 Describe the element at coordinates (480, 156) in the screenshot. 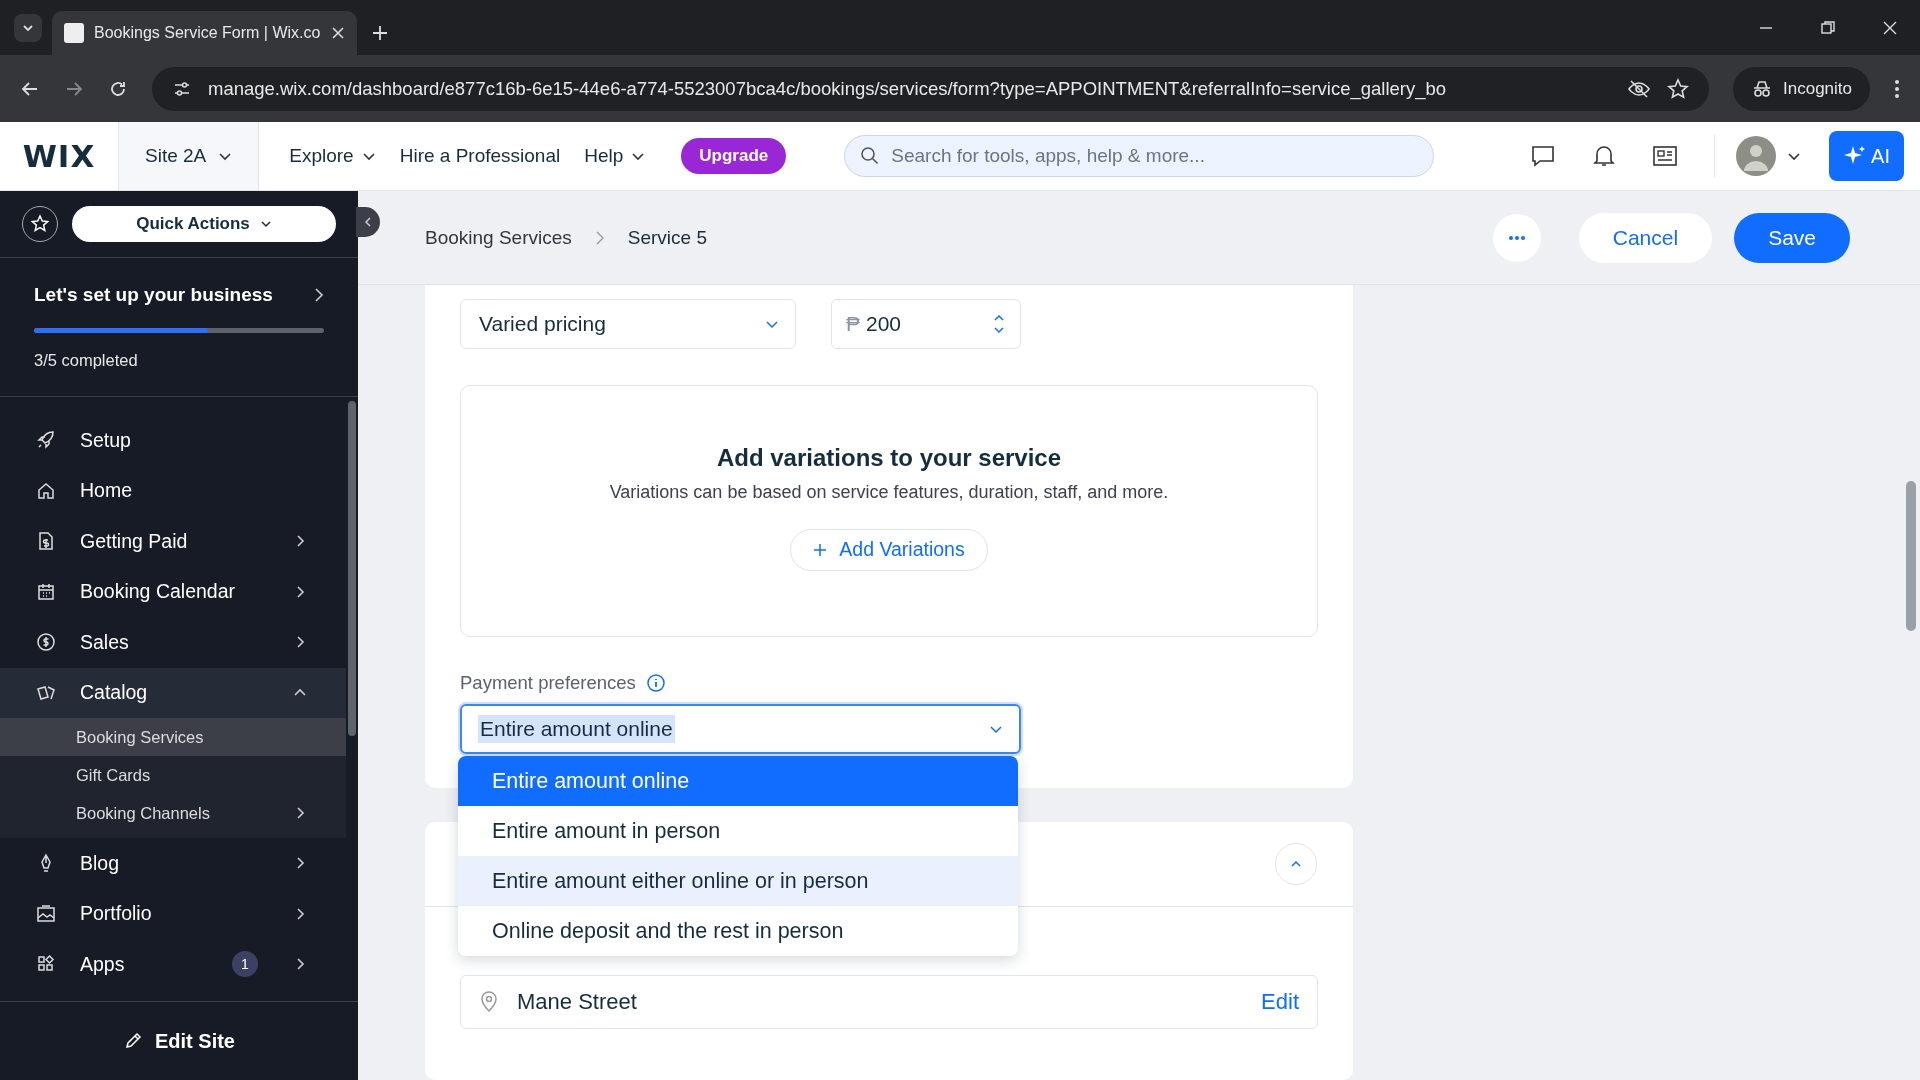

I see `top-menu-item: Hire a Professional` at that location.